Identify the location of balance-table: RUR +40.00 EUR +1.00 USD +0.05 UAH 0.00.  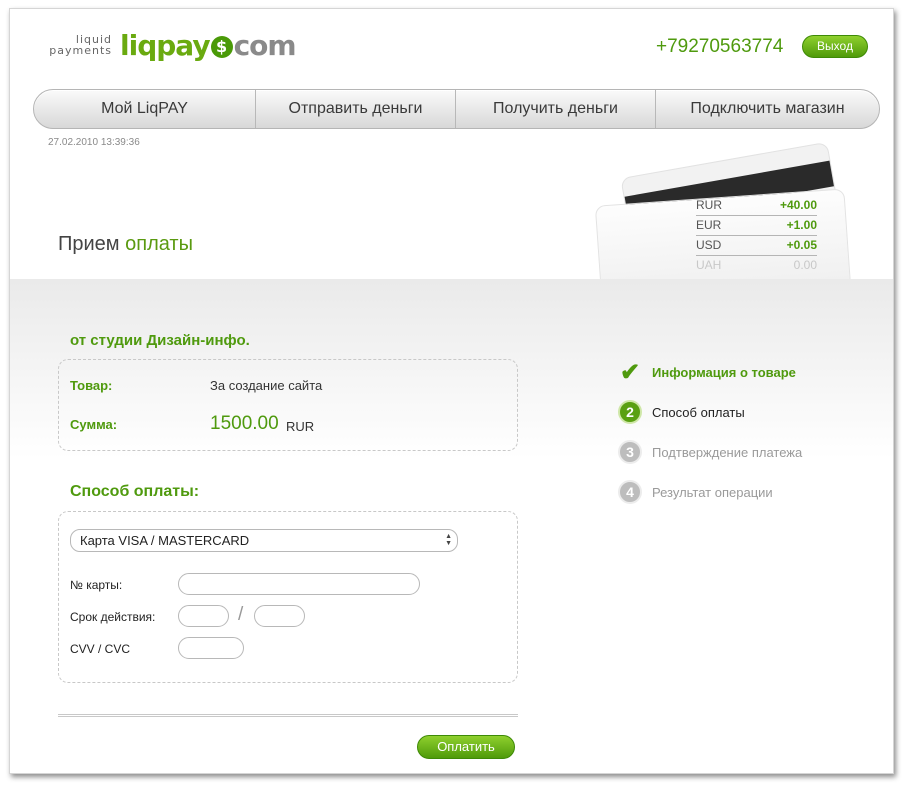
(756, 236).